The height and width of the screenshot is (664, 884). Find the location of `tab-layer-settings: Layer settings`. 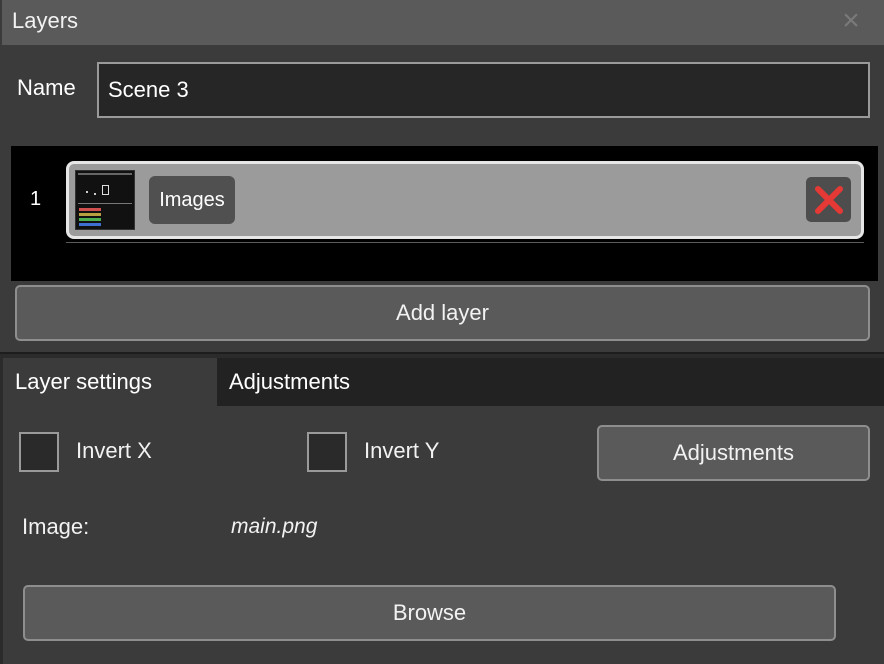

tab-layer-settings: Layer settings is located at coordinates (110, 382).